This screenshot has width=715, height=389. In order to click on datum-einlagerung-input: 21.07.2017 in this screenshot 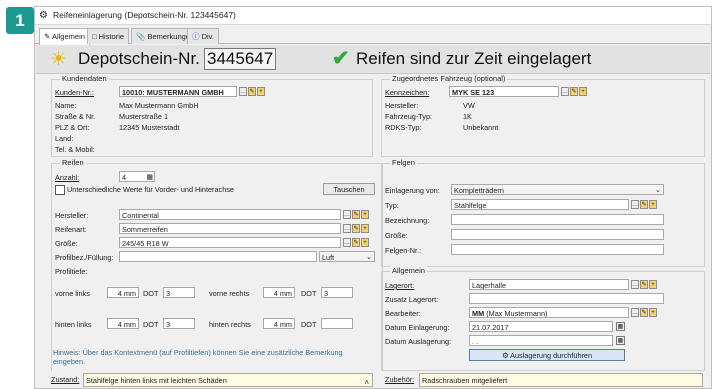, I will do `click(541, 326)`.